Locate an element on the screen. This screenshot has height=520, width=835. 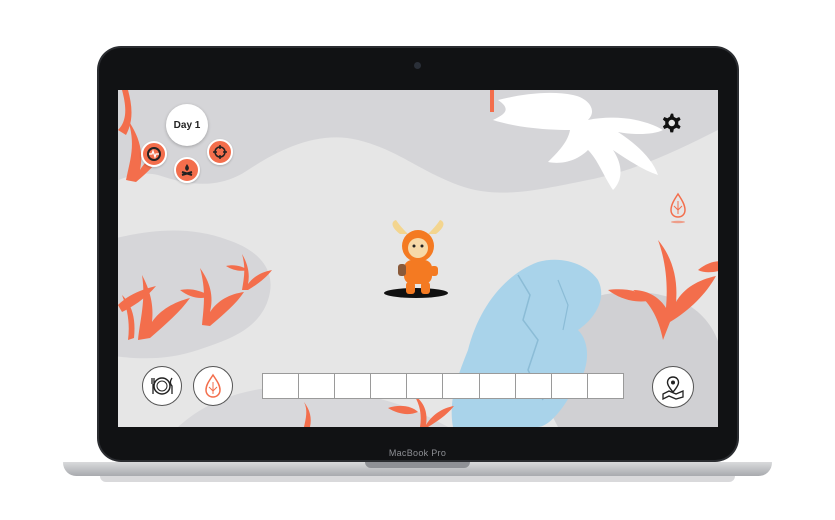
crosshair-icon is located at coordinates (220, 152).